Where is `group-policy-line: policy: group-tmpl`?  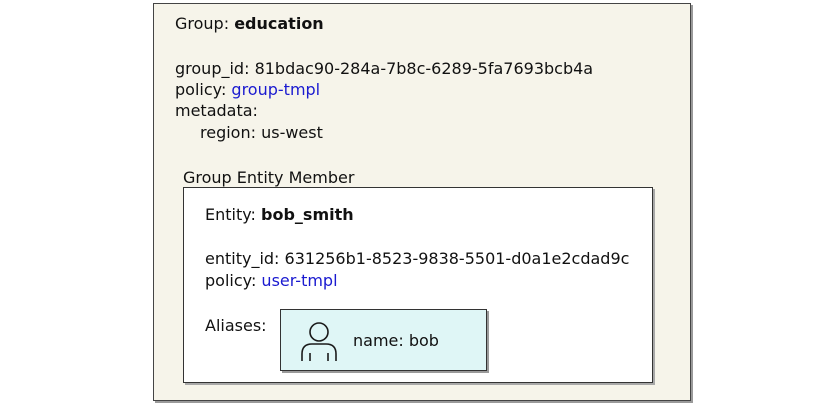
group-policy-line: policy: group-tmpl is located at coordinates (247, 90).